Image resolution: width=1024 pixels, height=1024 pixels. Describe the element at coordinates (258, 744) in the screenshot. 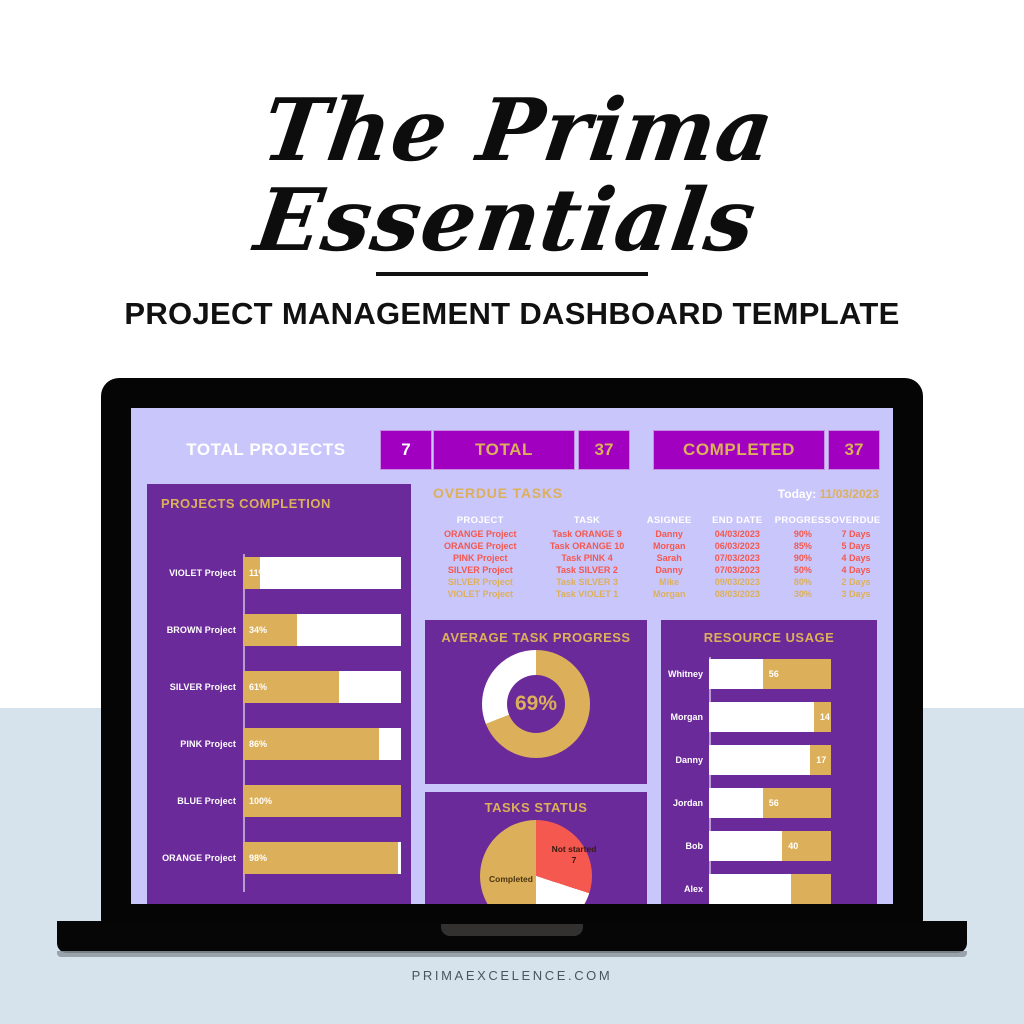

I see `bar-value-label: 86%` at that location.